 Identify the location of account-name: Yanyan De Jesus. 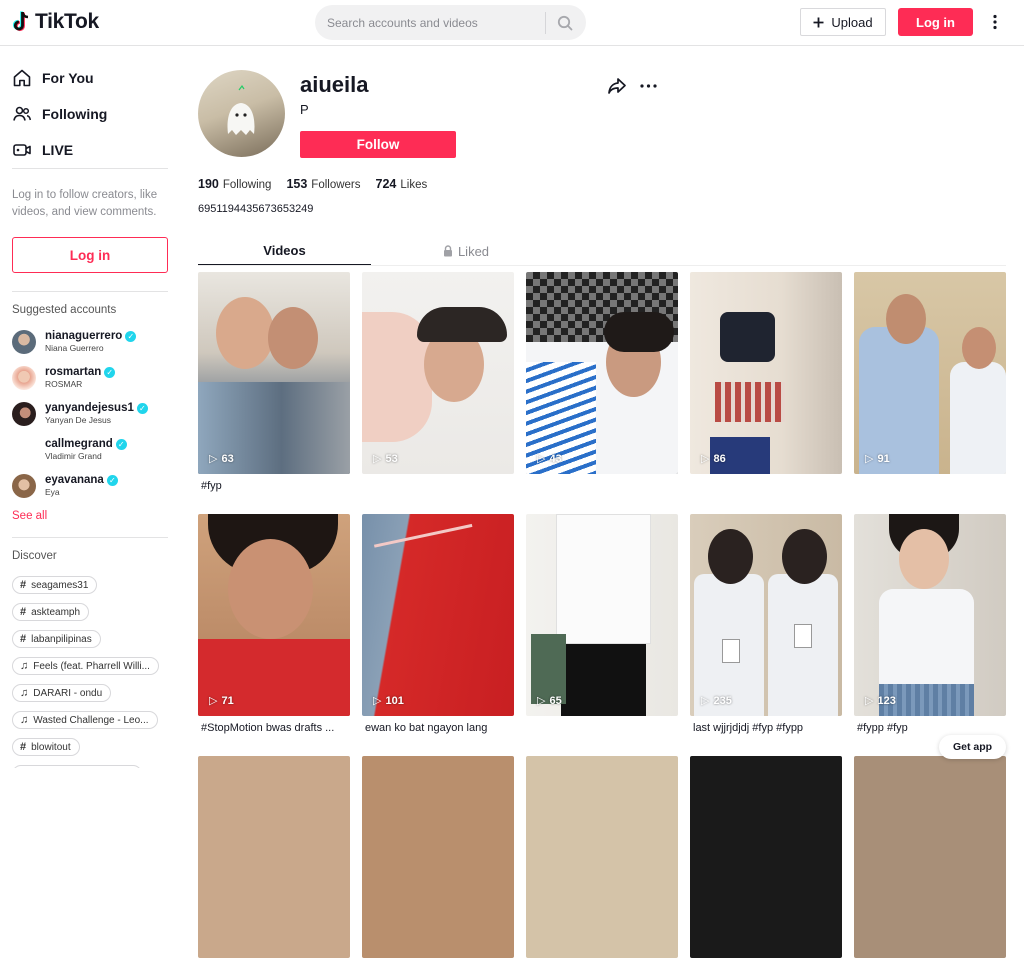
(78, 420).